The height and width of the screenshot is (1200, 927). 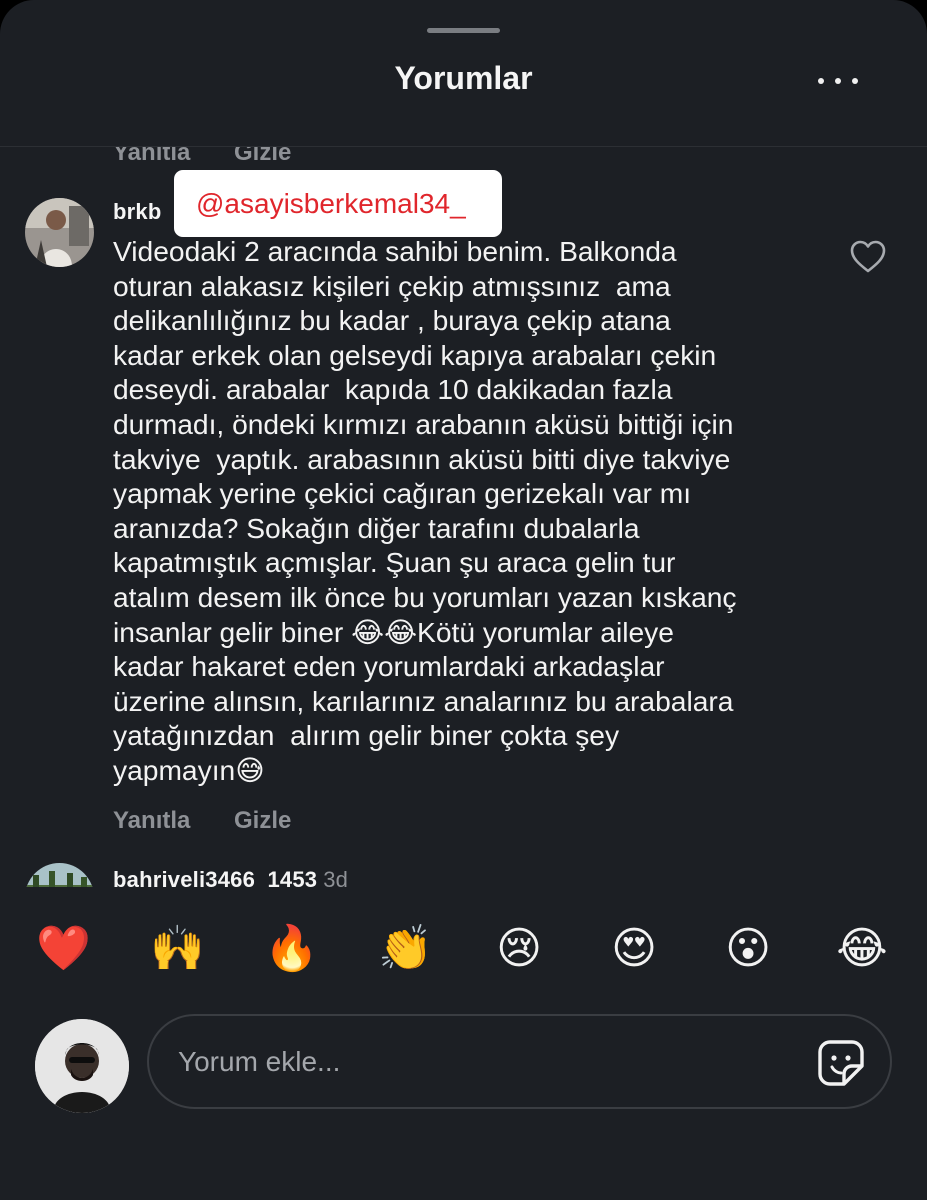 What do you see at coordinates (336, 877) in the screenshot?
I see `next-comment-timestamp: 3d` at bounding box center [336, 877].